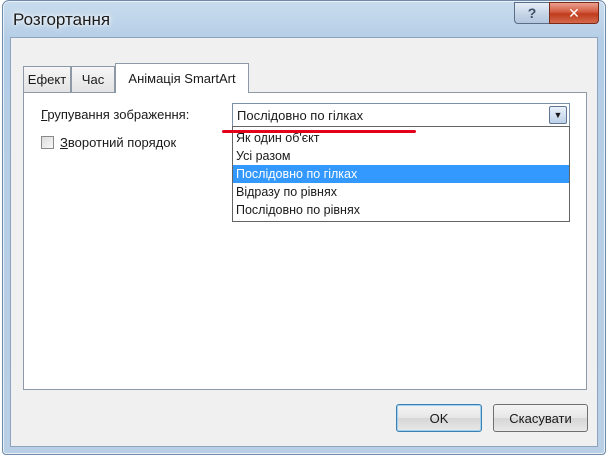  I want to click on help-icon: ?, so click(532, 13).